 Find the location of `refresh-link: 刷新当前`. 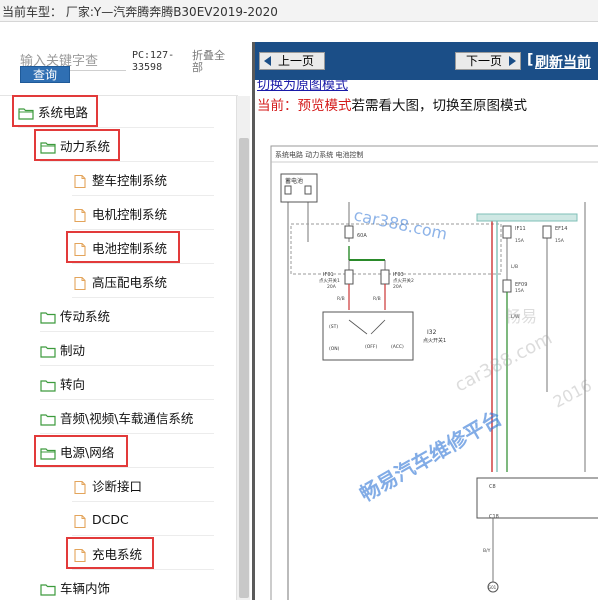

refresh-link: 刷新当前 is located at coordinates (563, 62).